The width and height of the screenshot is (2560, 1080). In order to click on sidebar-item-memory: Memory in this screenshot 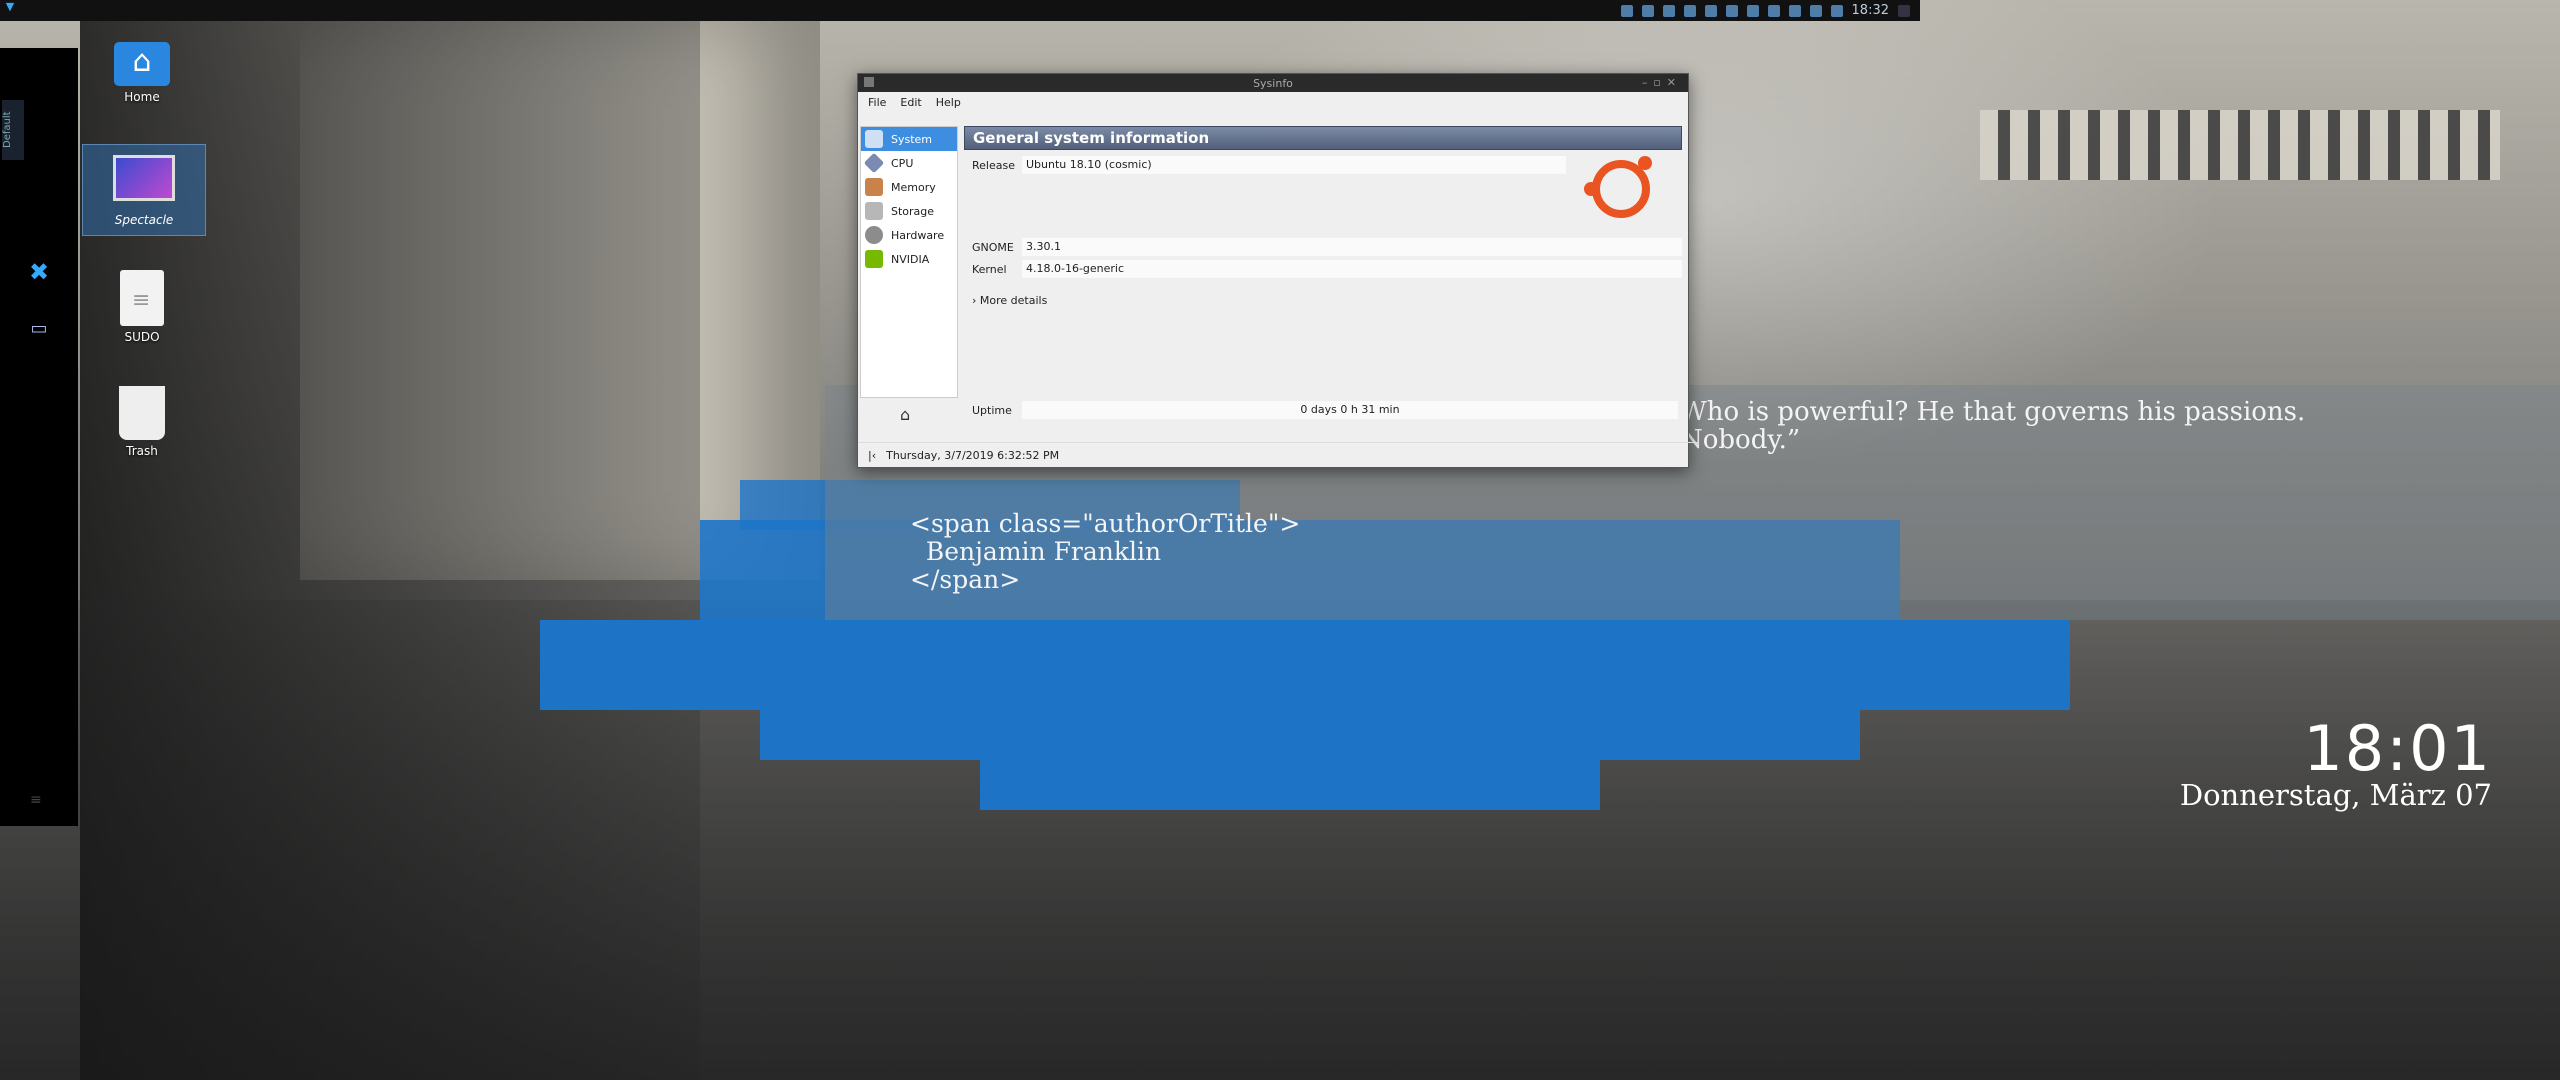, I will do `click(909, 187)`.